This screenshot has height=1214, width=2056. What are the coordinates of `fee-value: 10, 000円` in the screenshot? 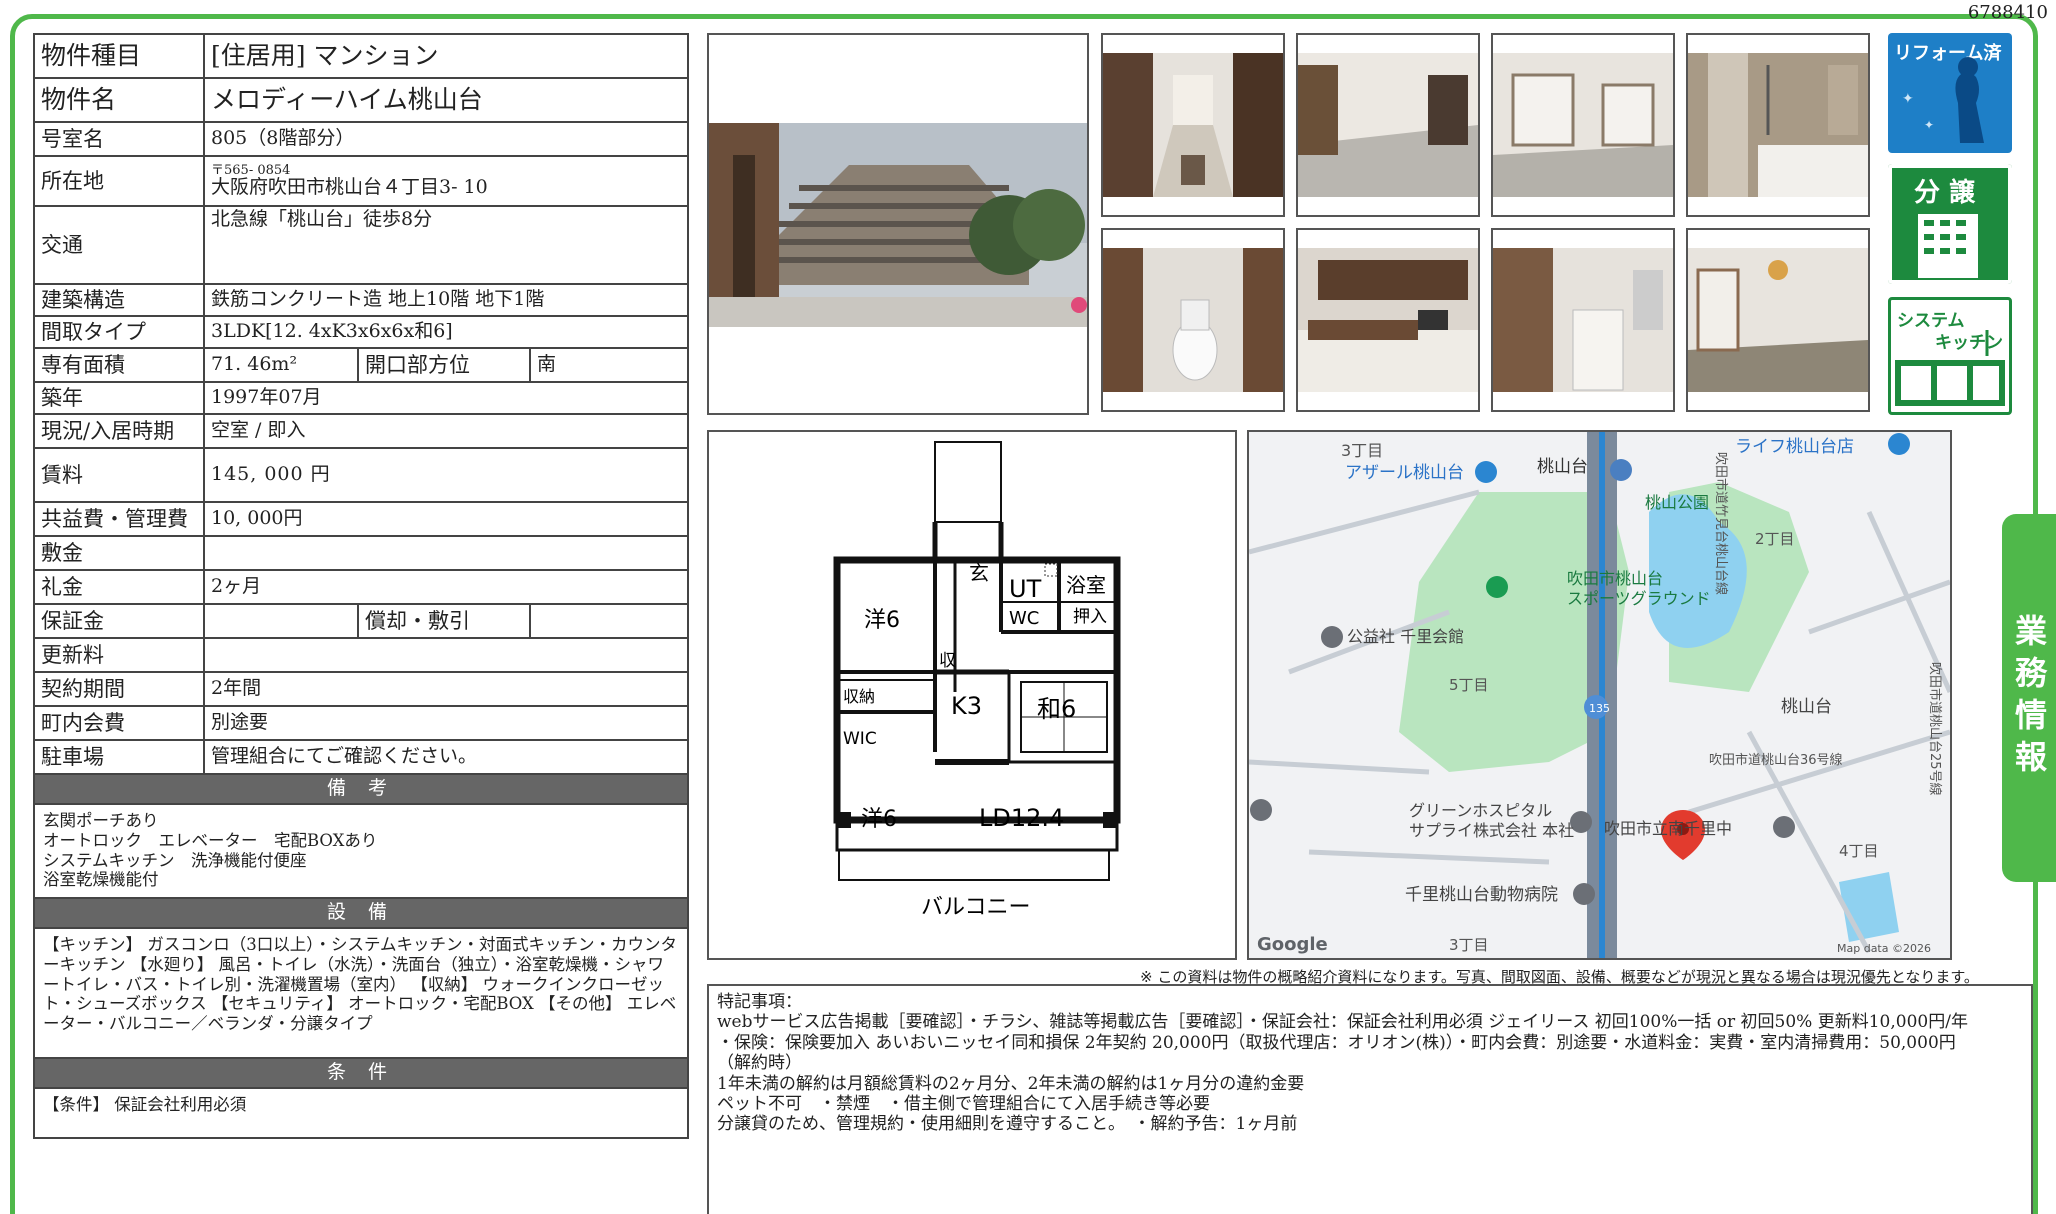 It's located at (446, 519).